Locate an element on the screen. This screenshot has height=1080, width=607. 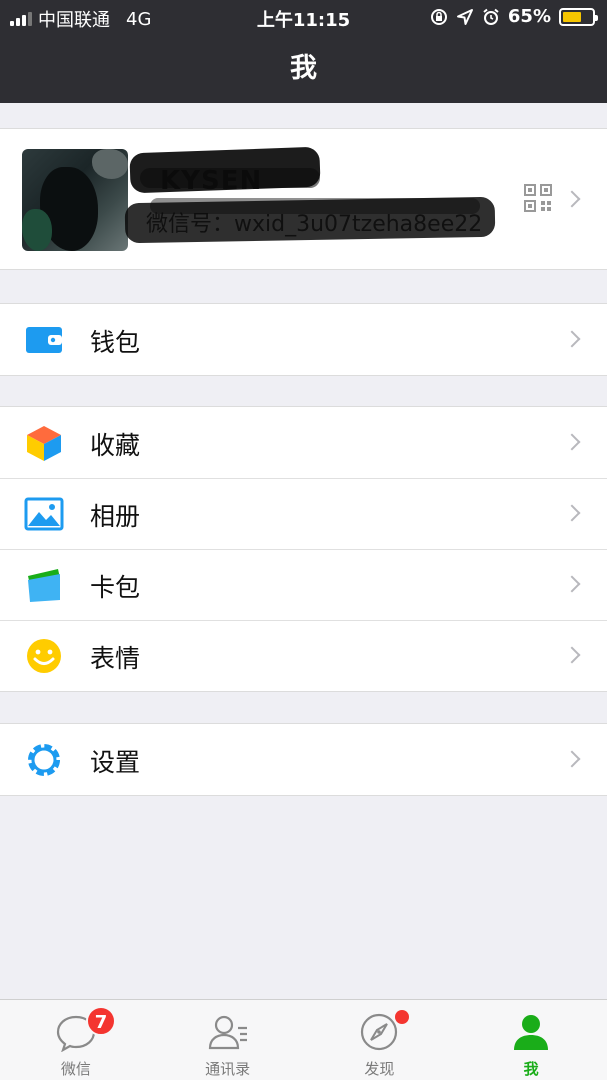
menu-item-album: 相册 is located at coordinates (303, 513).